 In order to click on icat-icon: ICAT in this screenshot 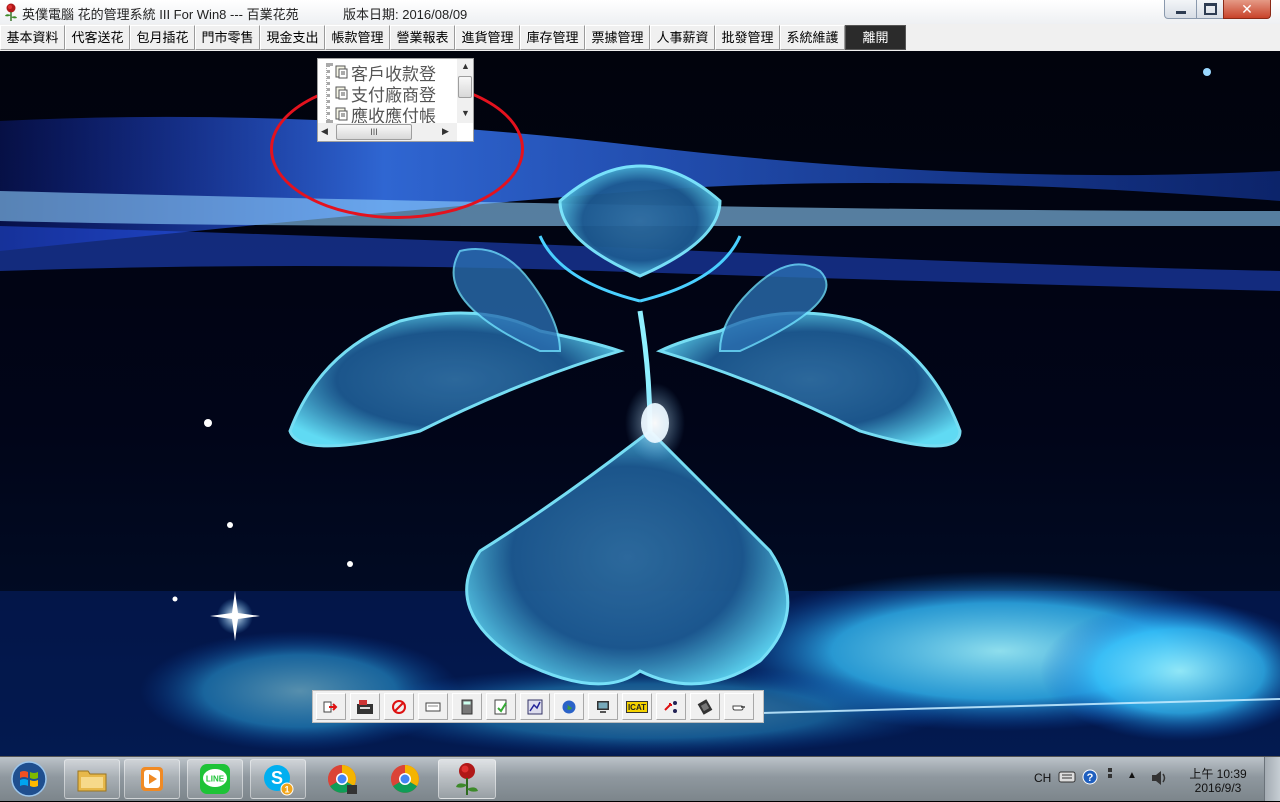, I will do `click(637, 706)`.